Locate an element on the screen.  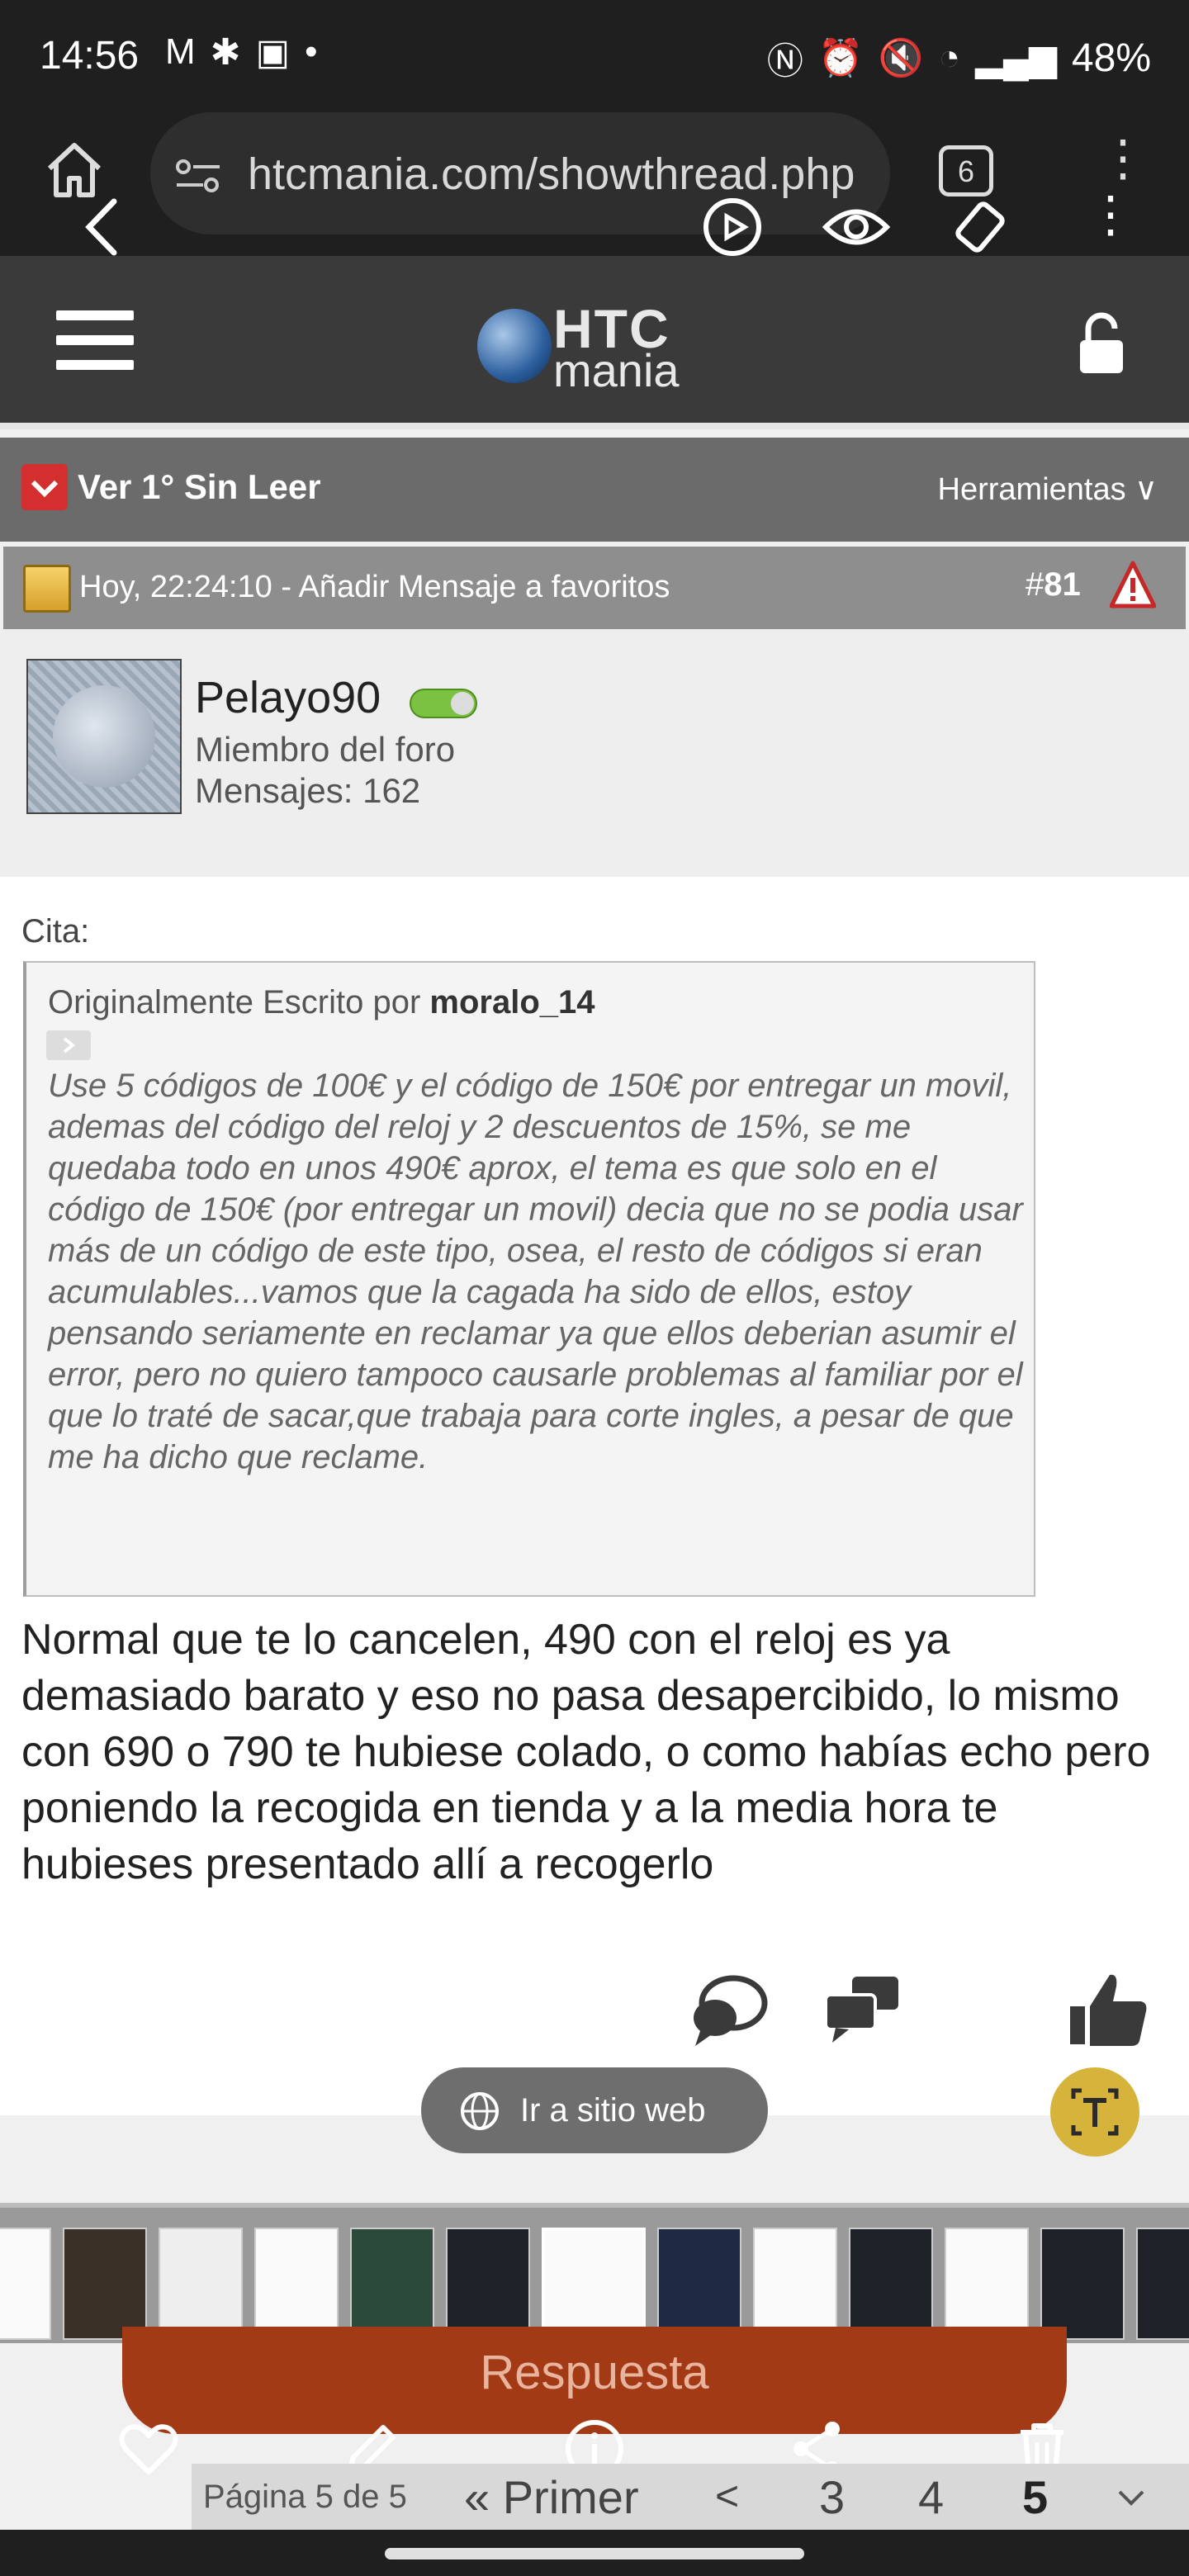
thumbs-up-icon is located at coordinates (1110, 2010).